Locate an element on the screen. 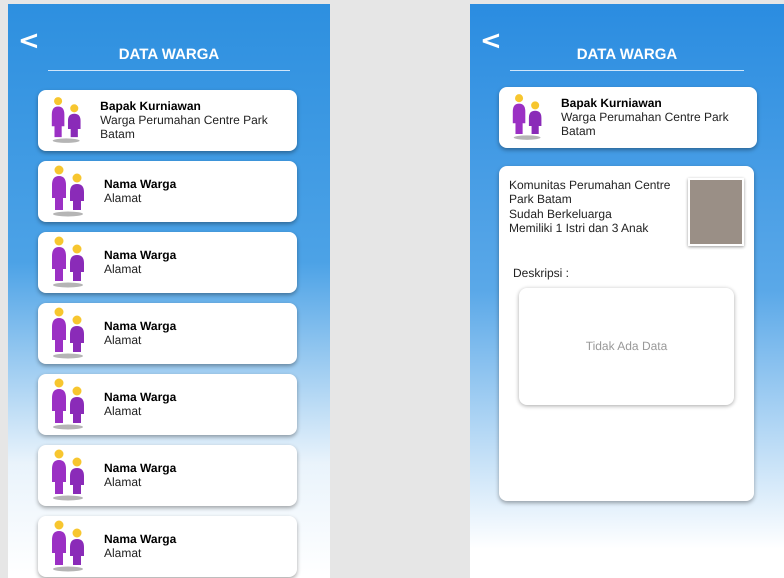 The width and height of the screenshot is (784, 578). description-label: Deskripsi : is located at coordinates (541, 273).